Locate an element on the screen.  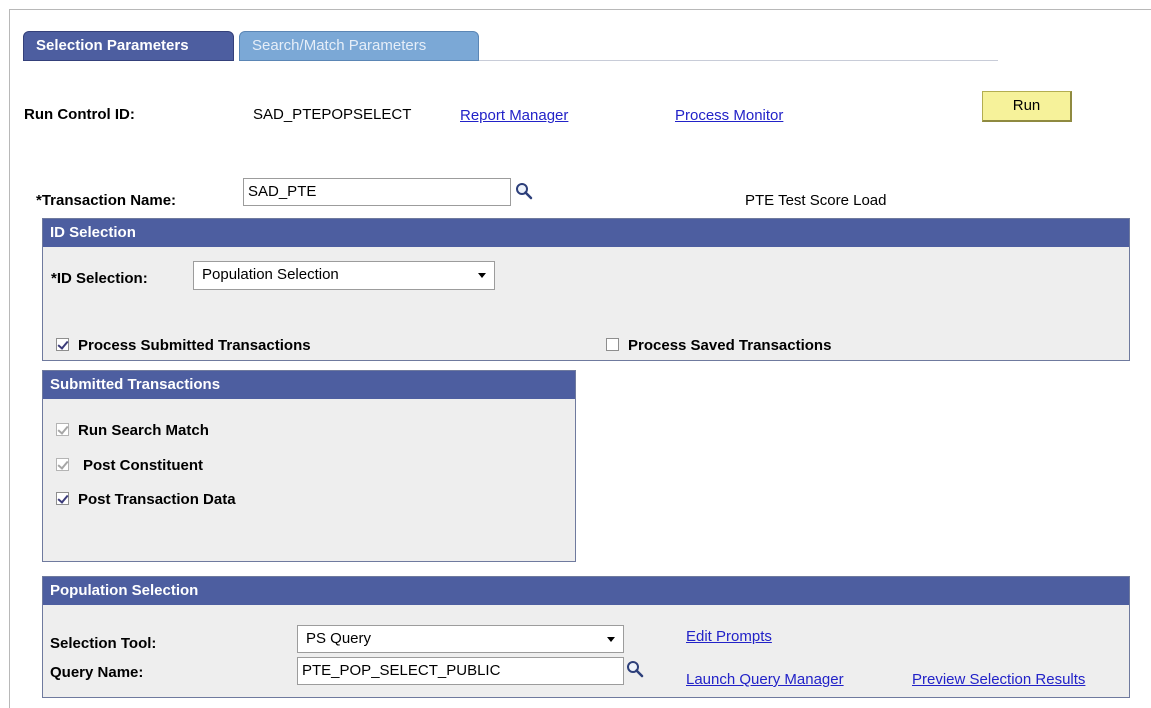
id-selection-dropdown: Population Selection is located at coordinates (344, 275).